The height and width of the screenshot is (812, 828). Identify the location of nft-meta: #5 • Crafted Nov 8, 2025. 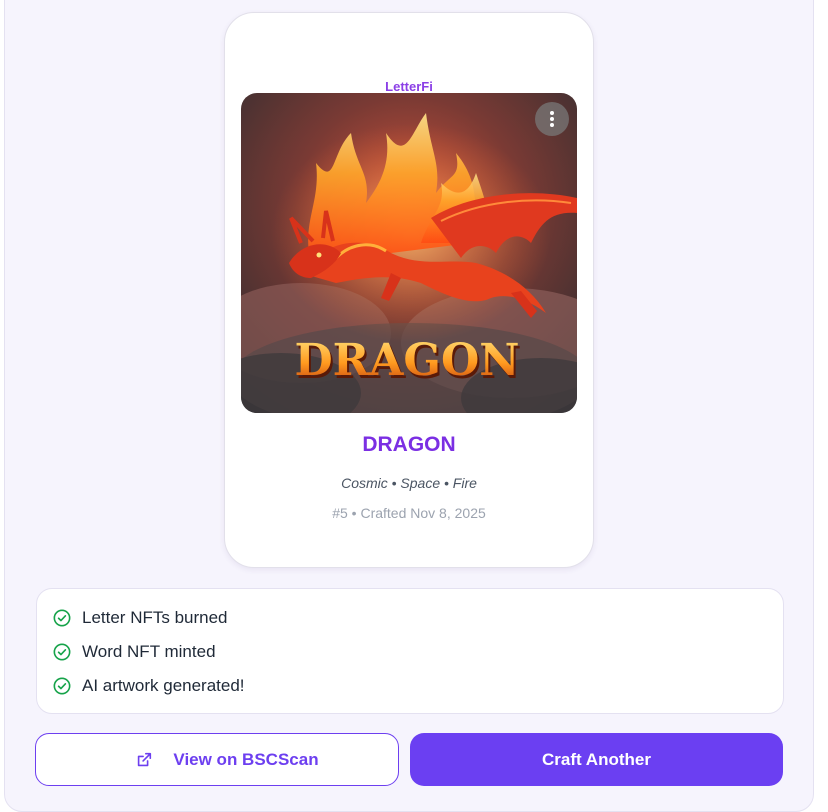
(409, 513).